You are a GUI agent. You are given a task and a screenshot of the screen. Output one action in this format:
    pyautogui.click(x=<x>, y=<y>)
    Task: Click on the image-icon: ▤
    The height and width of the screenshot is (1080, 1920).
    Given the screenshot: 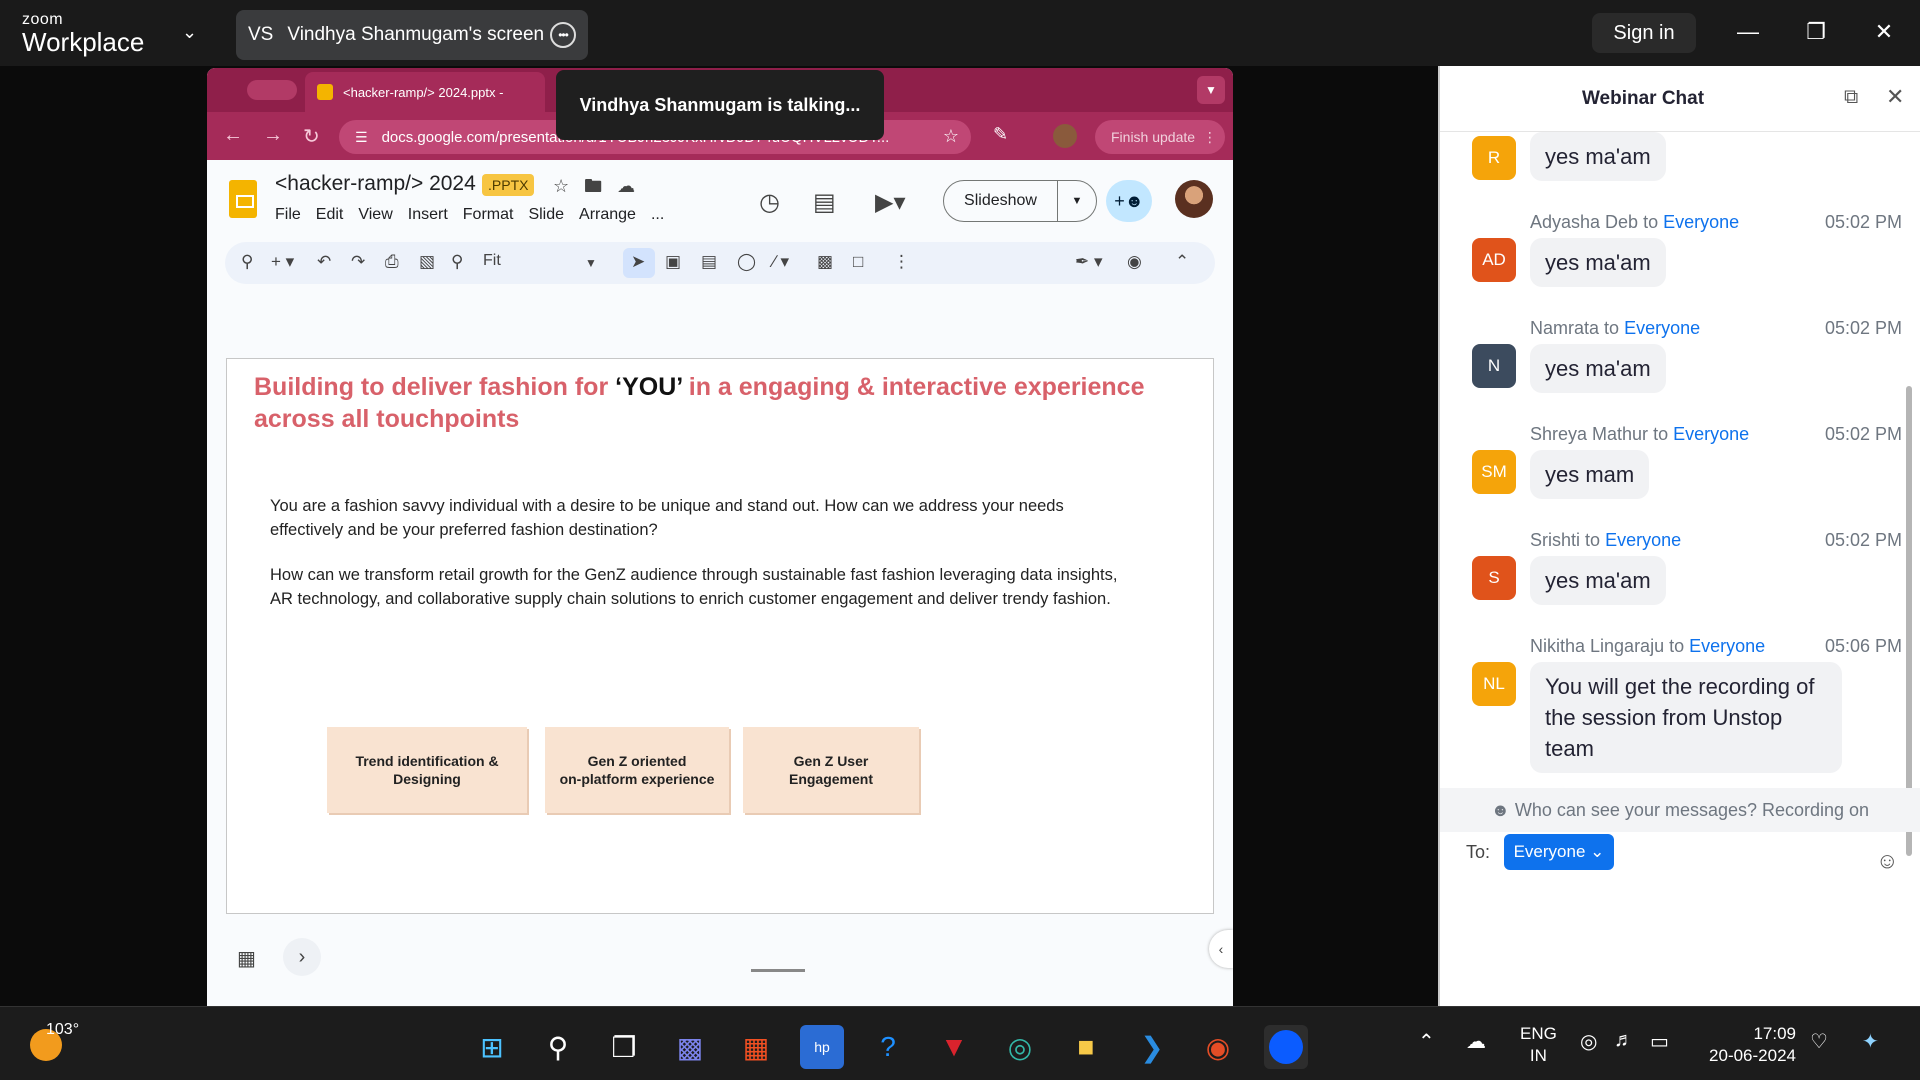 What is the action you would take?
    pyautogui.click(x=709, y=262)
    